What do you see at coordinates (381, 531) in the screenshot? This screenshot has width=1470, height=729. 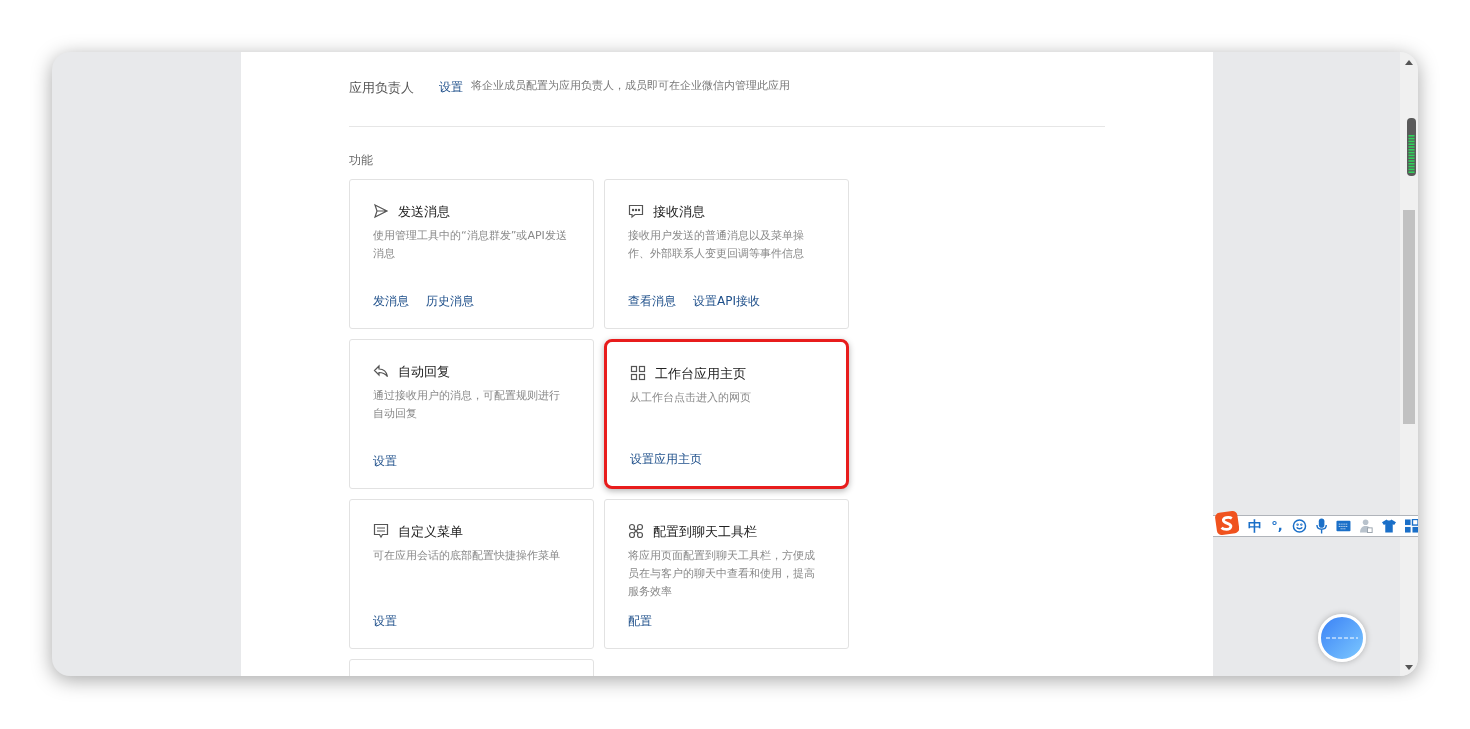 I see `menu-list-icon` at bounding box center [381, 531].